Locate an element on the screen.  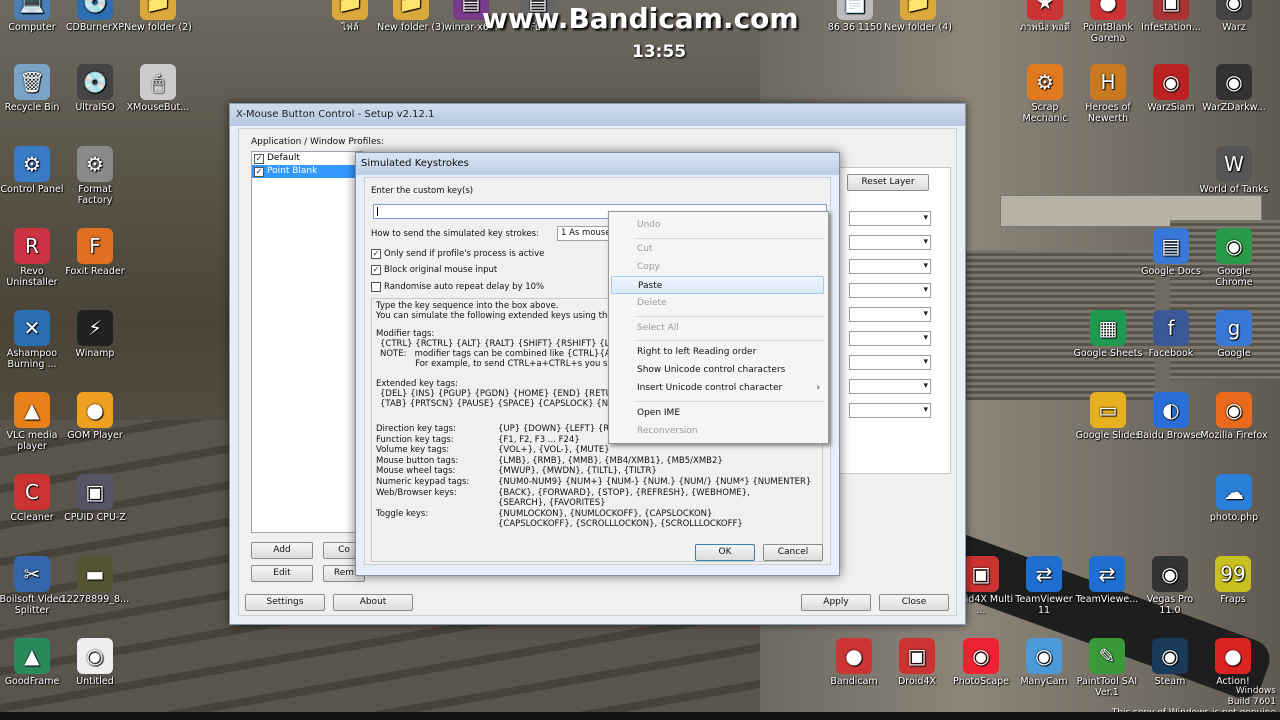
about-button: About is located at coordinates (373, 602).